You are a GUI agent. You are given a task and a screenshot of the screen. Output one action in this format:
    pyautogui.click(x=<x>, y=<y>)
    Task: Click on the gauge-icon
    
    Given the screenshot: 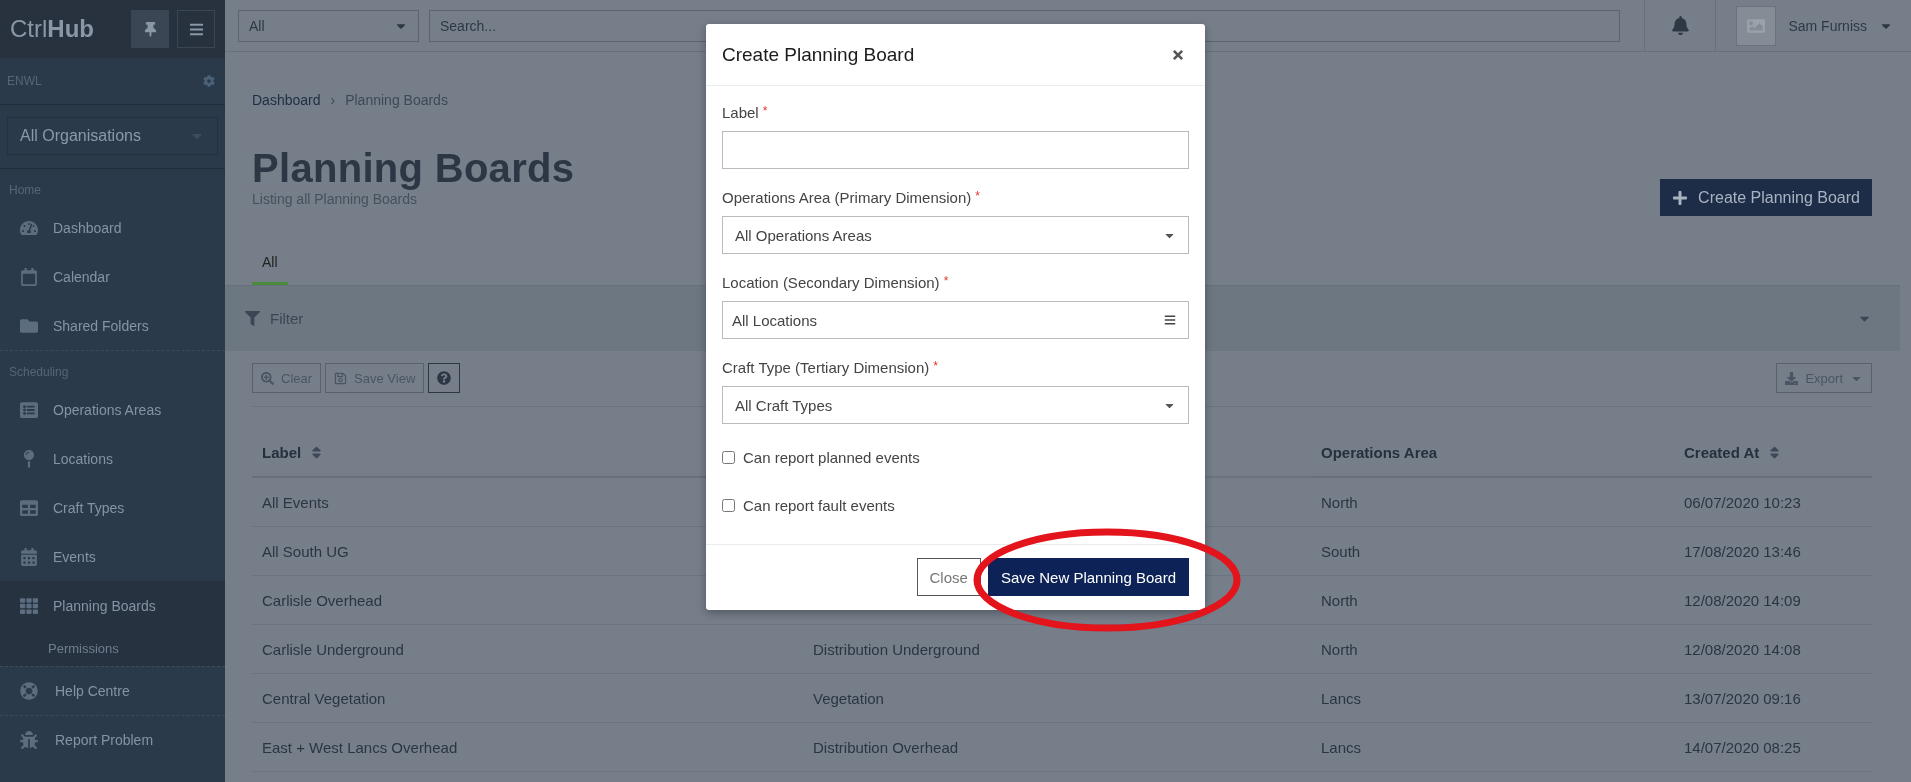 What is the action you would take?
    pyautogui.click(x=29, y=227)
    